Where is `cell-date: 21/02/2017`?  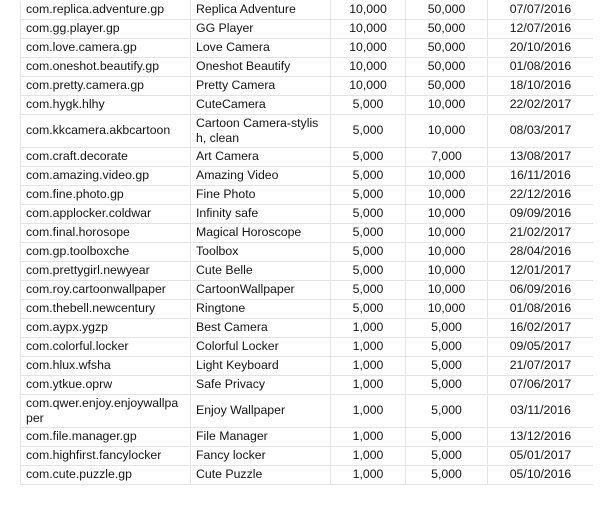 cell-date: 21/02/2017 is located at coordinates (540, 233).